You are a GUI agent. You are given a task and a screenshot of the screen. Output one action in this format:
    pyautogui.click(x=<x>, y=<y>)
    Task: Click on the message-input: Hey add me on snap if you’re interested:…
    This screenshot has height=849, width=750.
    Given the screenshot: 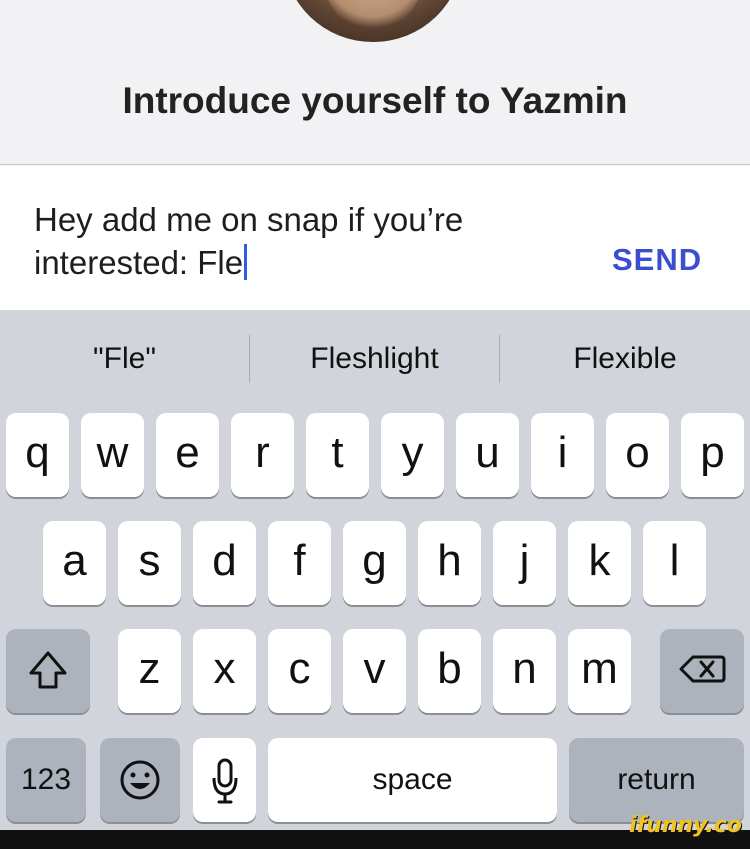 What is the action you would take?
    pyautogui.click(x=294, y=241)
    